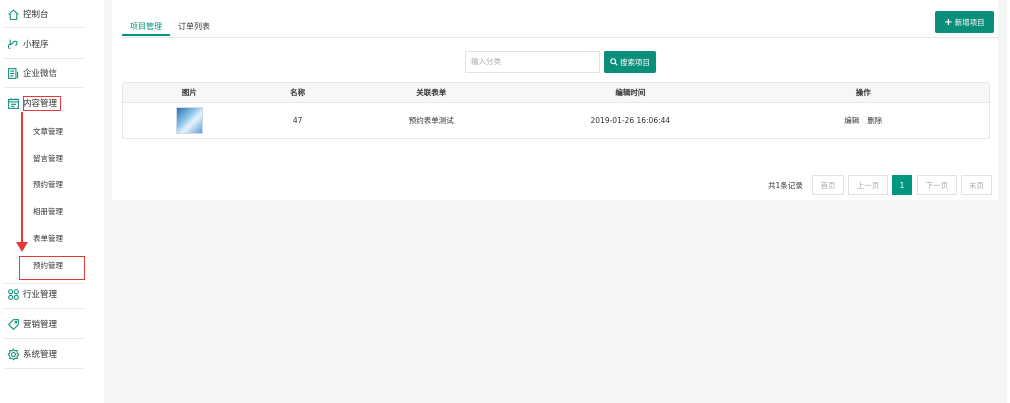  Describe the element at coordinates (40, 355) in the screenshot. I see `sidebar-item-label: 系统管理` at that location.